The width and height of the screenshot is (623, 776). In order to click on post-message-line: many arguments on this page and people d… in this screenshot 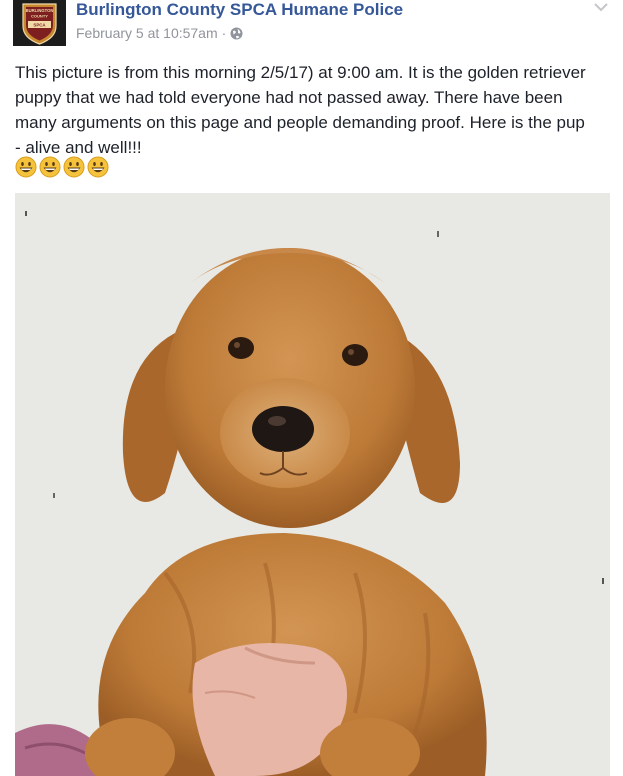, I will do `click(300, 122)`.